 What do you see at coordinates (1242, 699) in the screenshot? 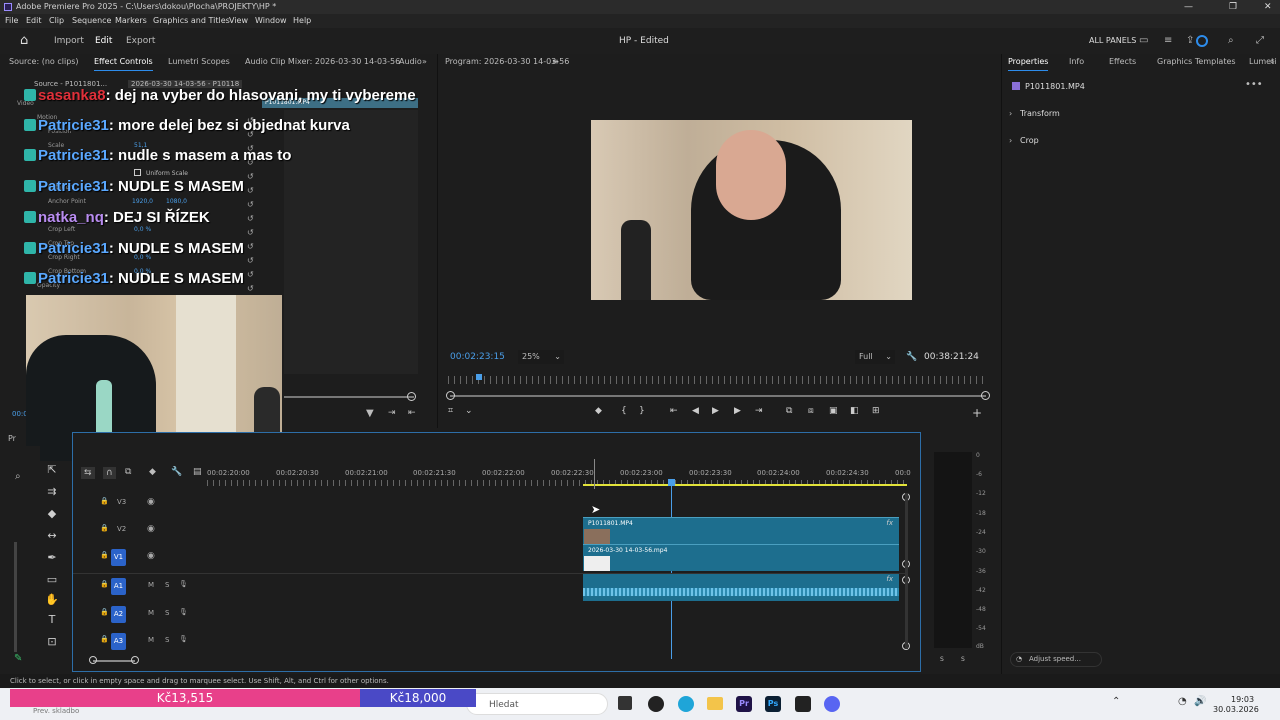
I see `clock-time: 19:03` at bounding box center [1242, 699].